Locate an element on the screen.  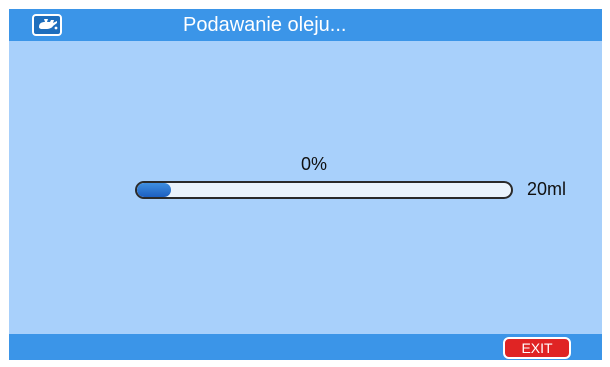
progress-percent-label: 0% is located at coordinates (314, 164).